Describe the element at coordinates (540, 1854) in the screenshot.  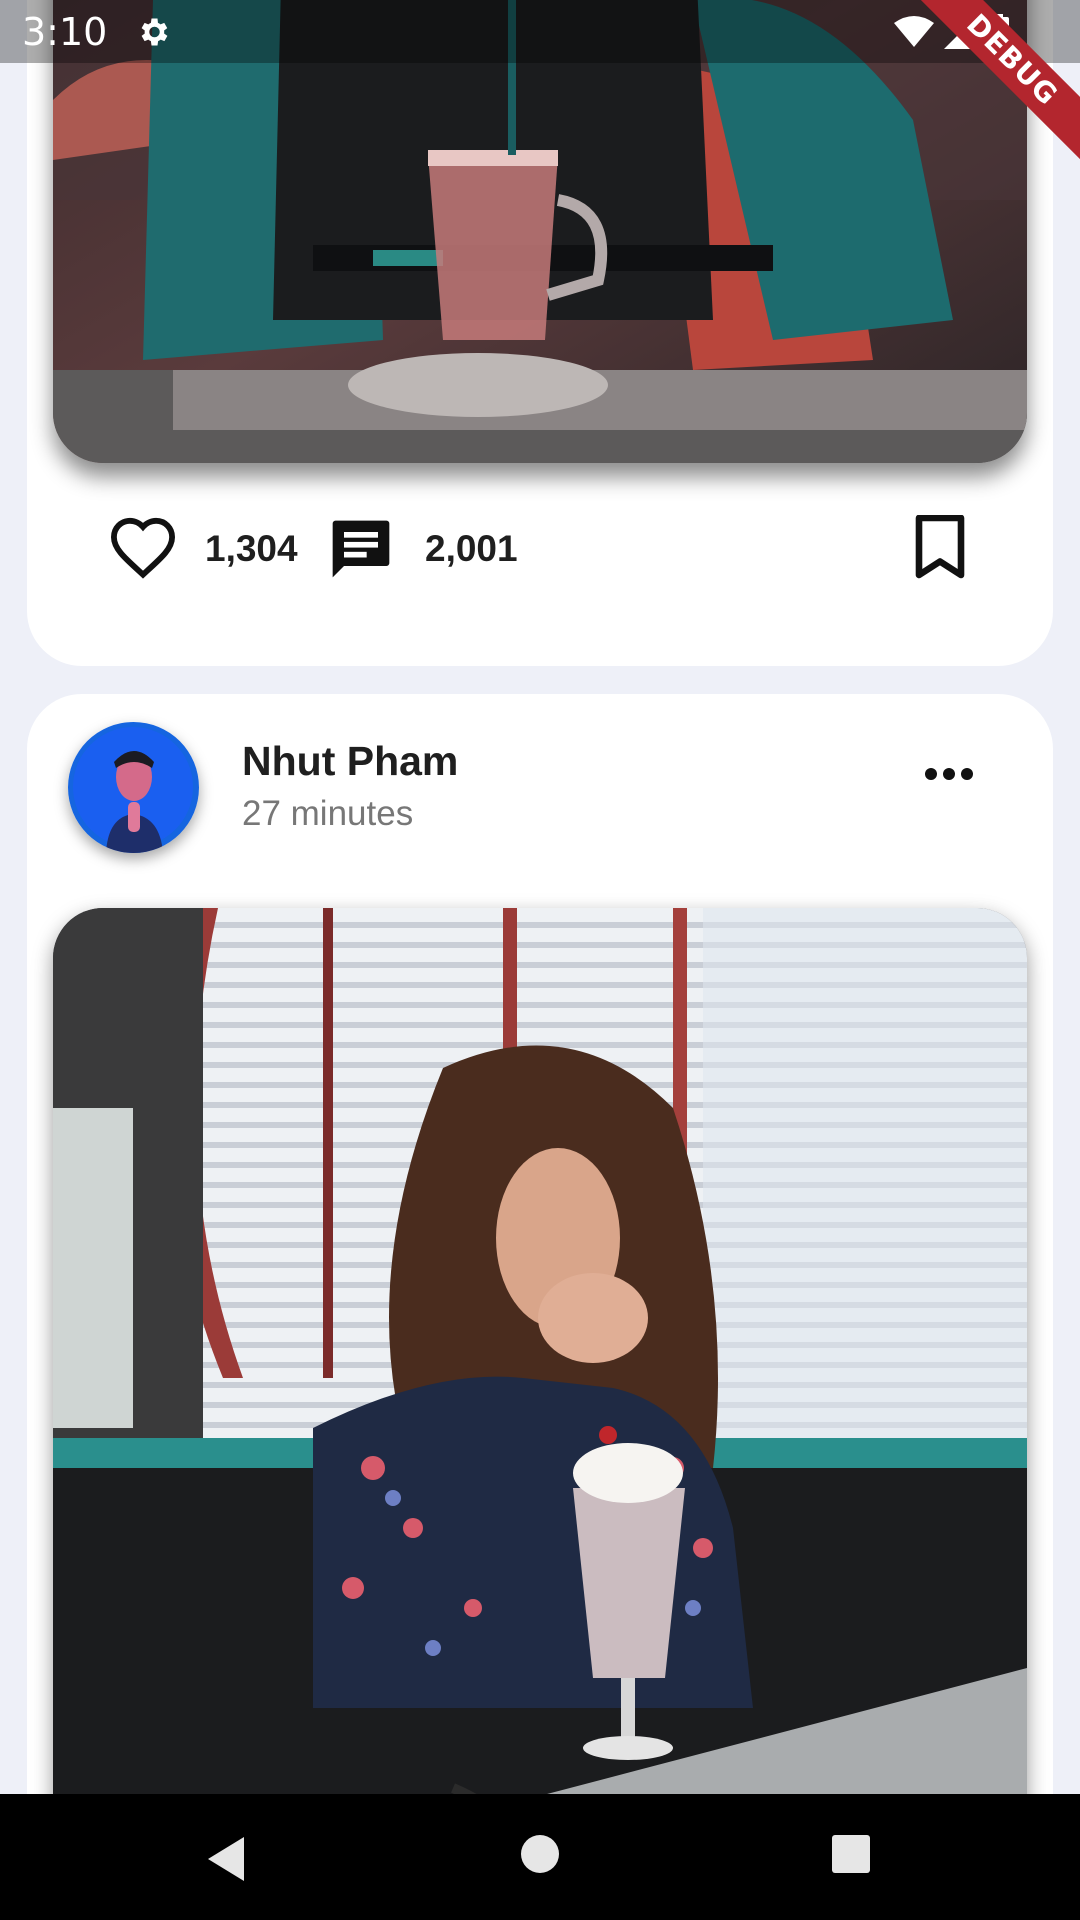
I see `home-icon` at that location.